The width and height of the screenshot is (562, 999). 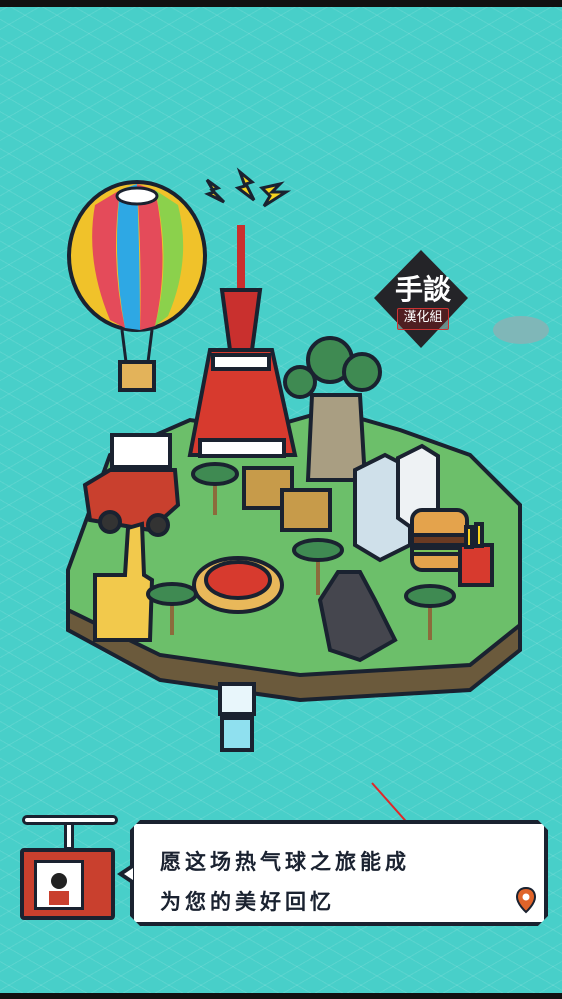 I want to click on cloud-shadow, so click(x=521, y=330).